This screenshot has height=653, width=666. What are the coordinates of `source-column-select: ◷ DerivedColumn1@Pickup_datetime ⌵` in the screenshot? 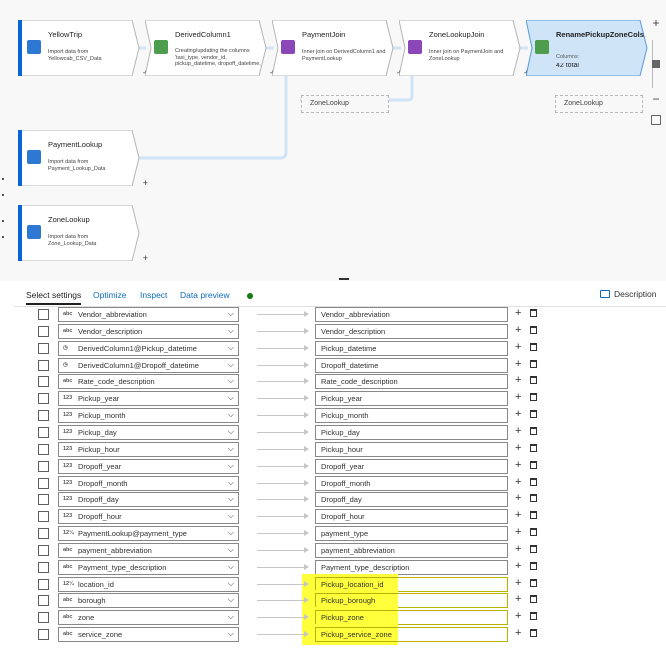 It's located at (148, 348).